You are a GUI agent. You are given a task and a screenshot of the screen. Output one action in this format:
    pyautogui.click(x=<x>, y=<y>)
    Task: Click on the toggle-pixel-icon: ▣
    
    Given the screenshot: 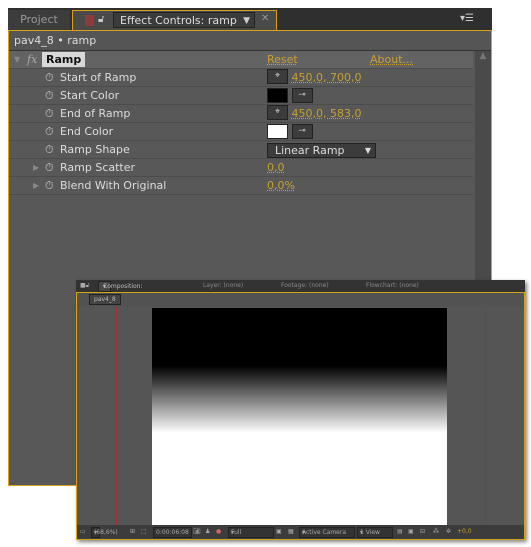 What is the action you would take?
    pyautogui.click(x=411, y=532)
    